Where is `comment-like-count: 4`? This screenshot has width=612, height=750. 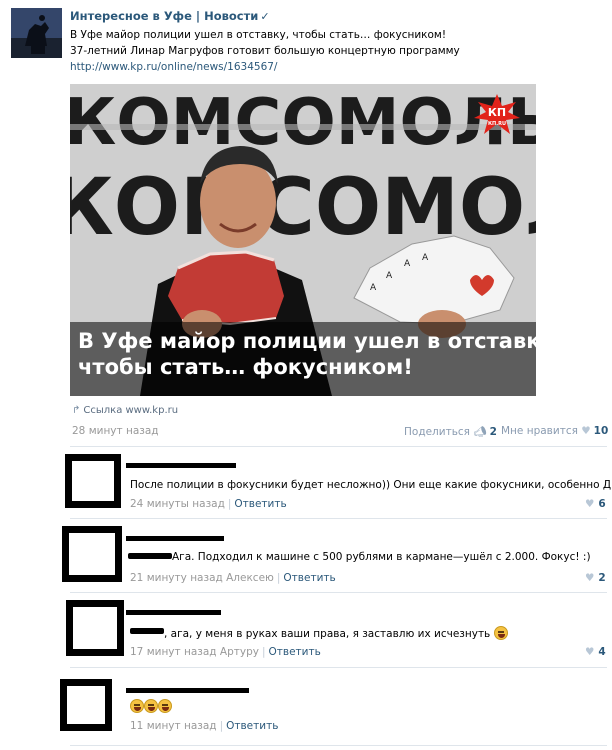 comment-like-count: 4 is located at coordinates (602, 652).